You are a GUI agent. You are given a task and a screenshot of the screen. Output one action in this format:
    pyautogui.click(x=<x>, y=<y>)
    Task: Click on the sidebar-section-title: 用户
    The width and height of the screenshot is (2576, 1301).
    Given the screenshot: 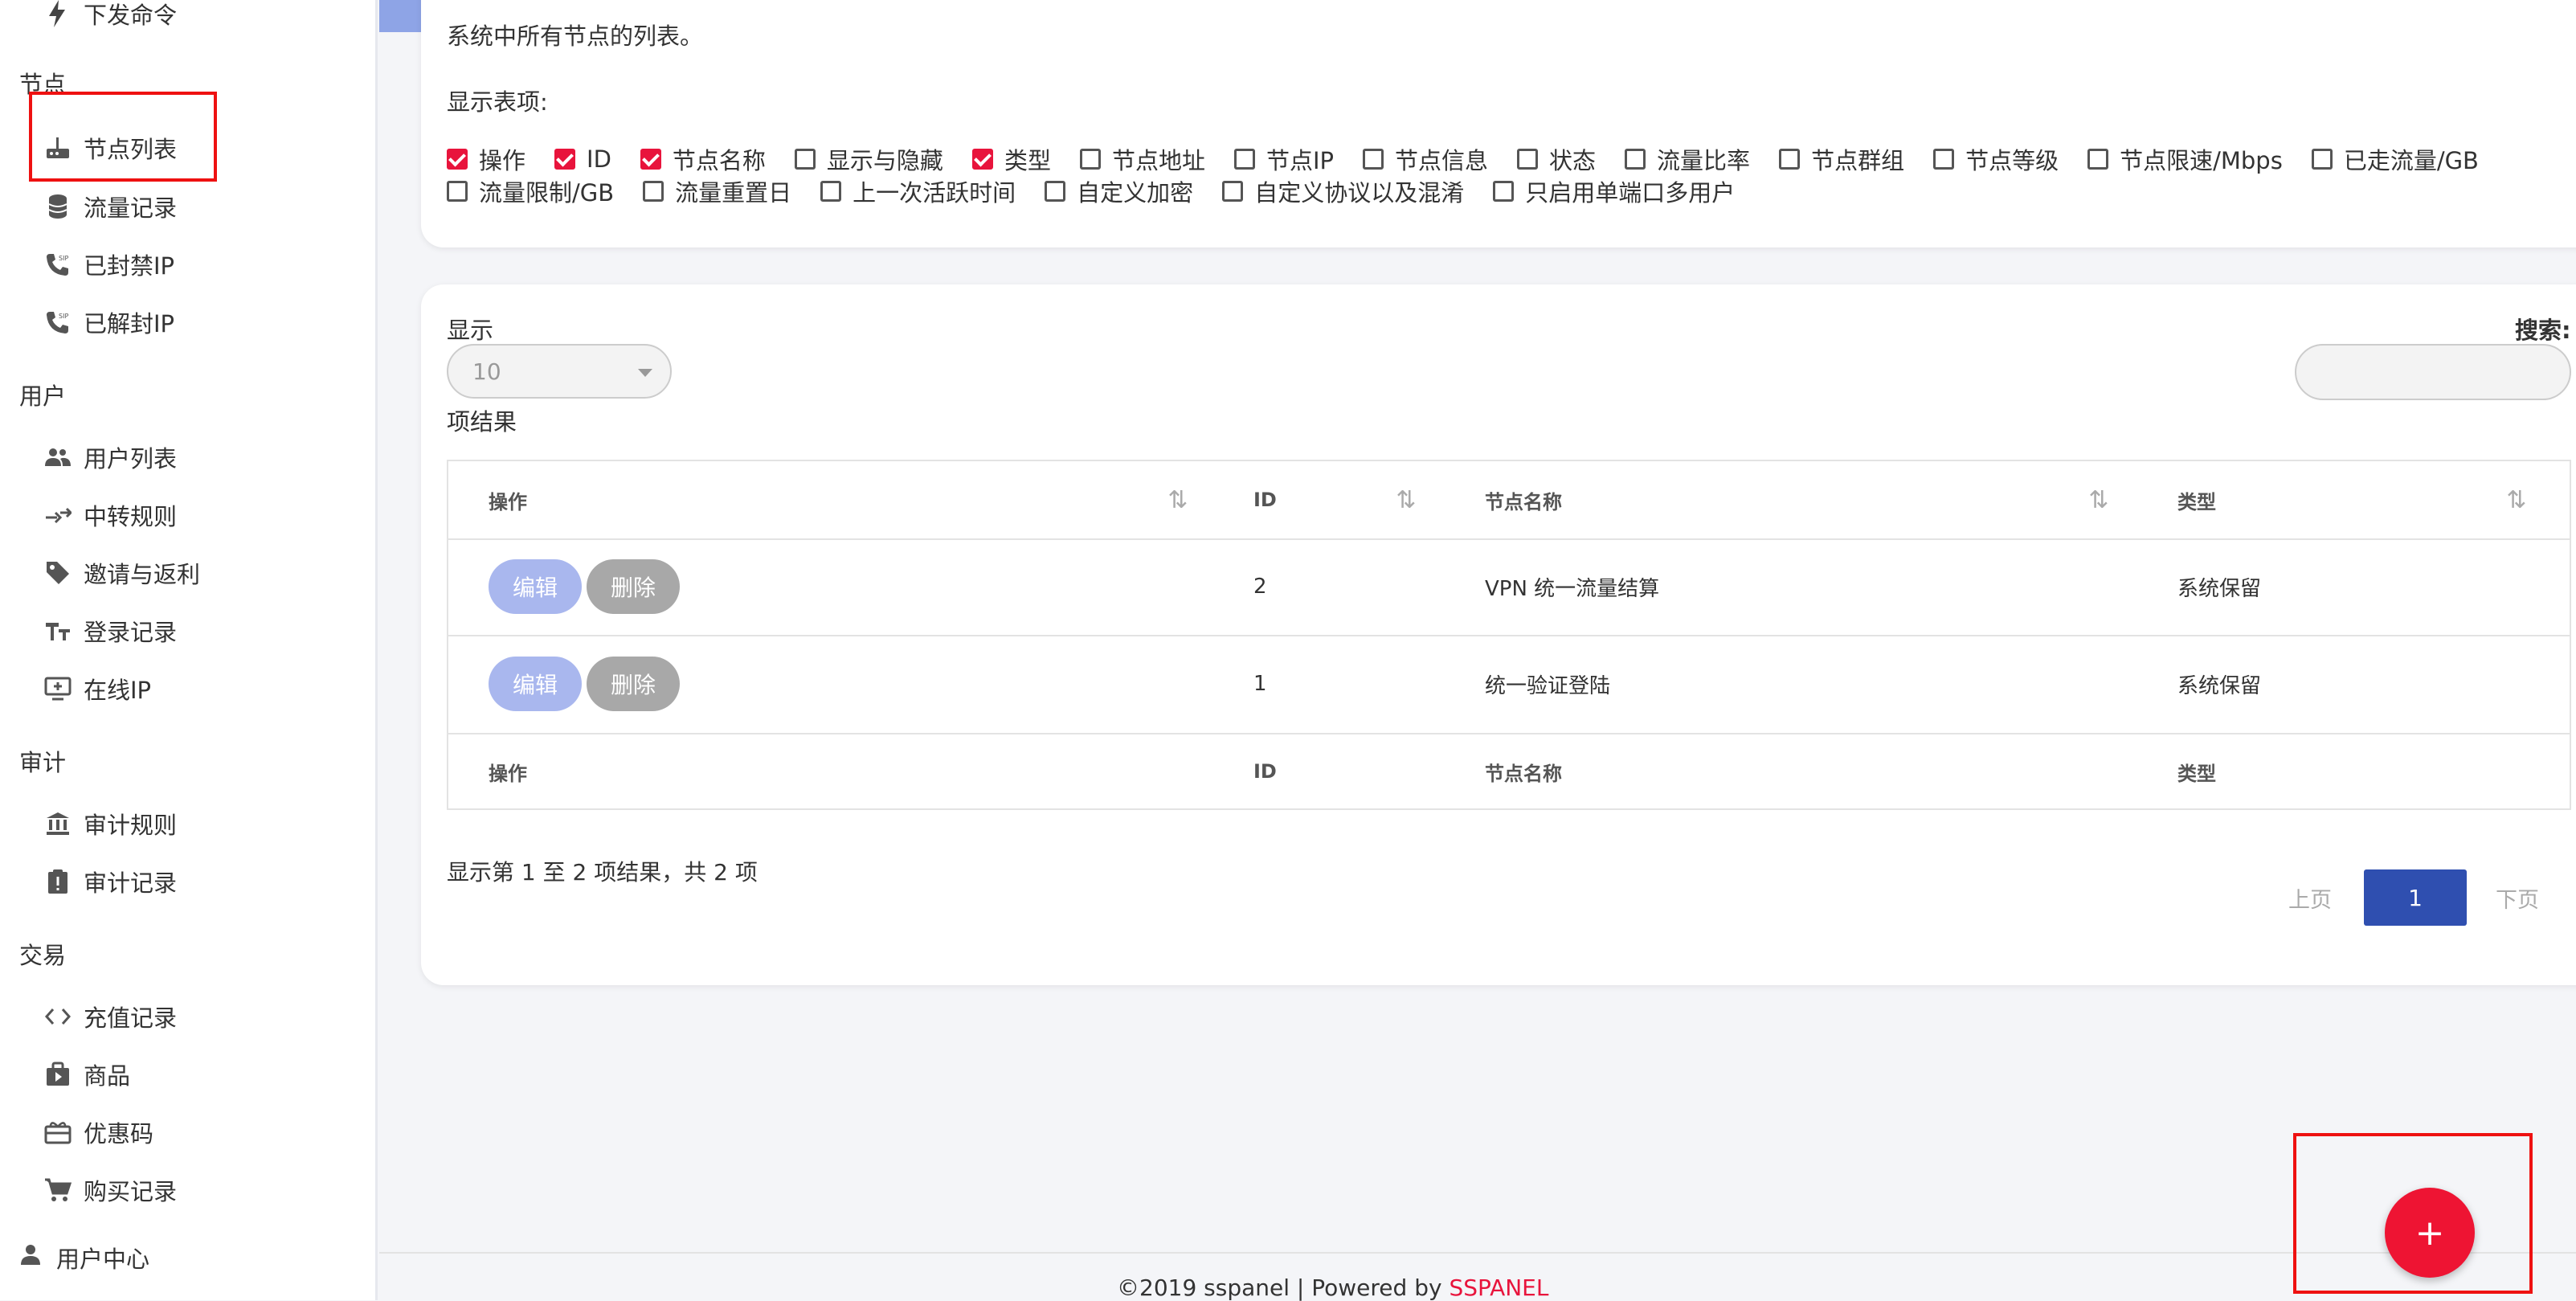 What is the action you would take?
    pyautogui.click(x=43, y=396)
    